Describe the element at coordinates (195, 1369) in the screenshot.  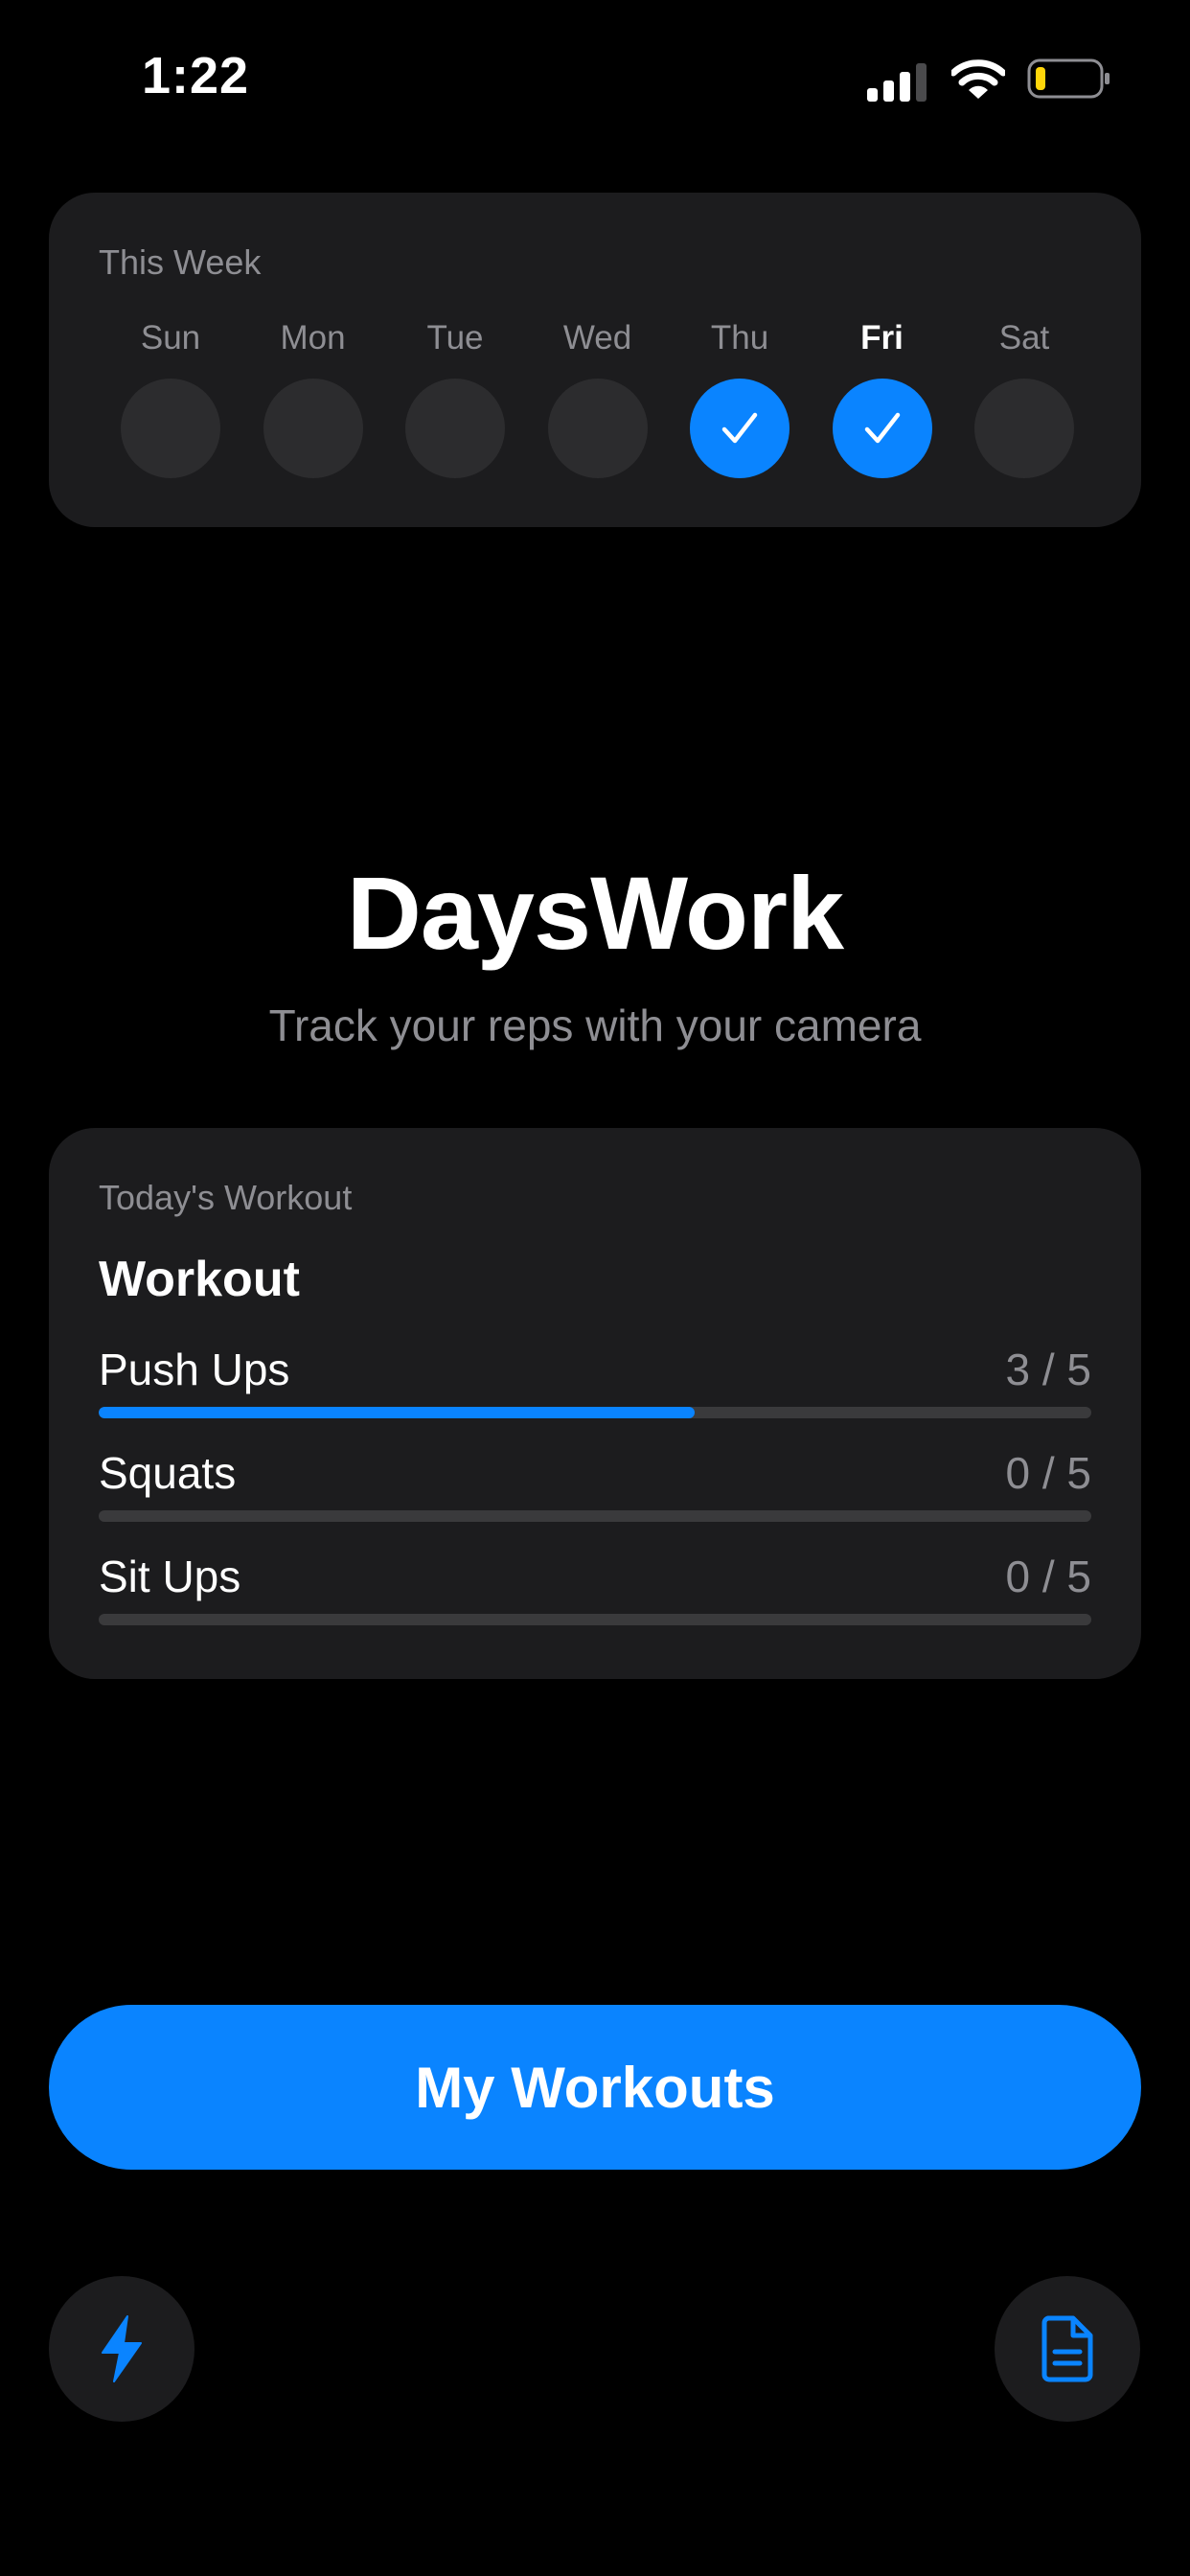
I see `exercise-name: Push Ups` at that location.